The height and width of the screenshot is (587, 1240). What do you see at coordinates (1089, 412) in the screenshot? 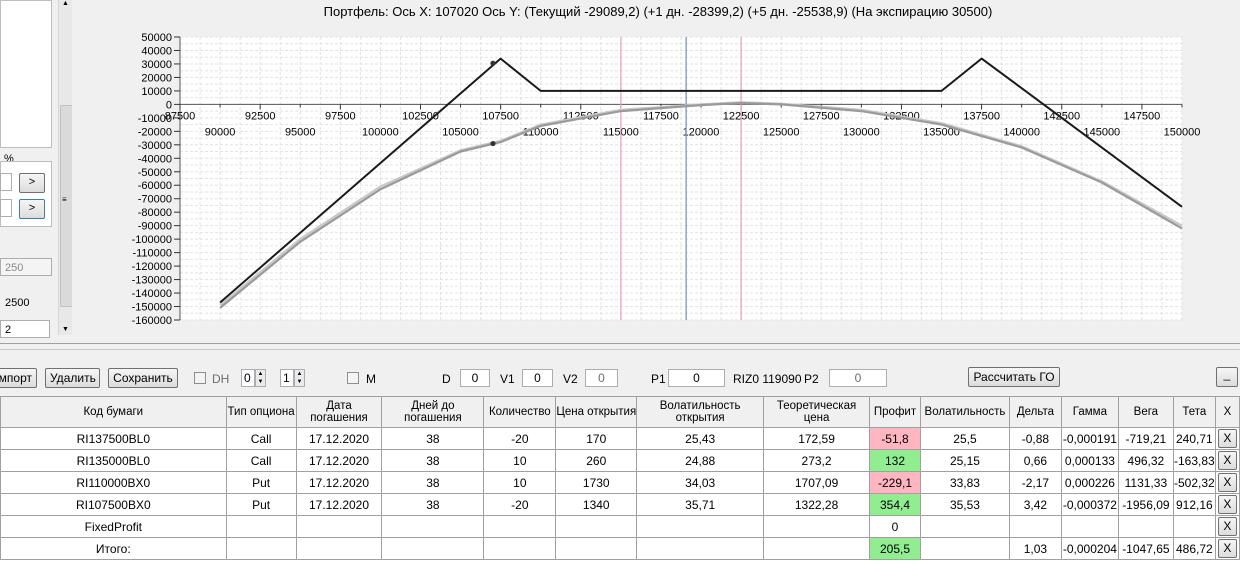
I see `col-gamma-header: Гамма` at bounding box center [1089, 412].